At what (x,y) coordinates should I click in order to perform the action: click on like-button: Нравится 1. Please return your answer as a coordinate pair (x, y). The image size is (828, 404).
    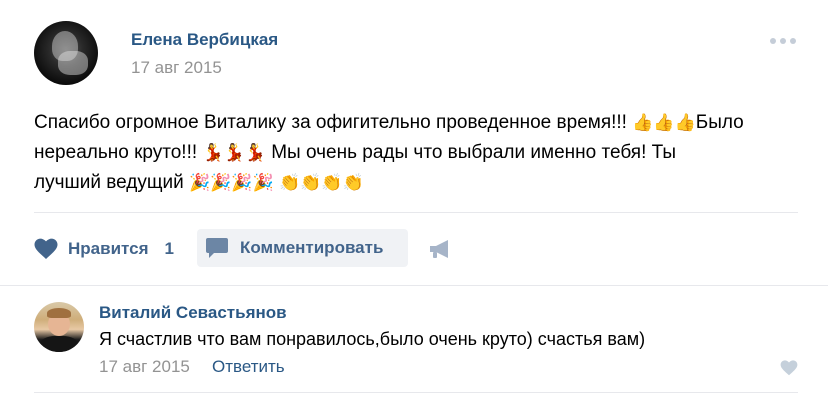
    Looking at the image, I should click on (104, 249).